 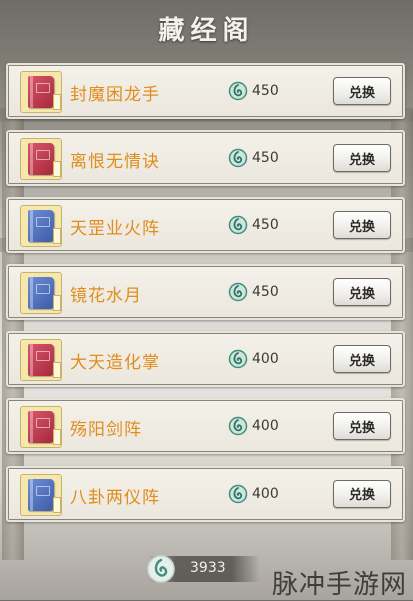 What do you see at coordinates (205, 359) in the screenshot?
I see `list-item-4: 大天造化掌 400 兑换` at bounding box center [205, 359].